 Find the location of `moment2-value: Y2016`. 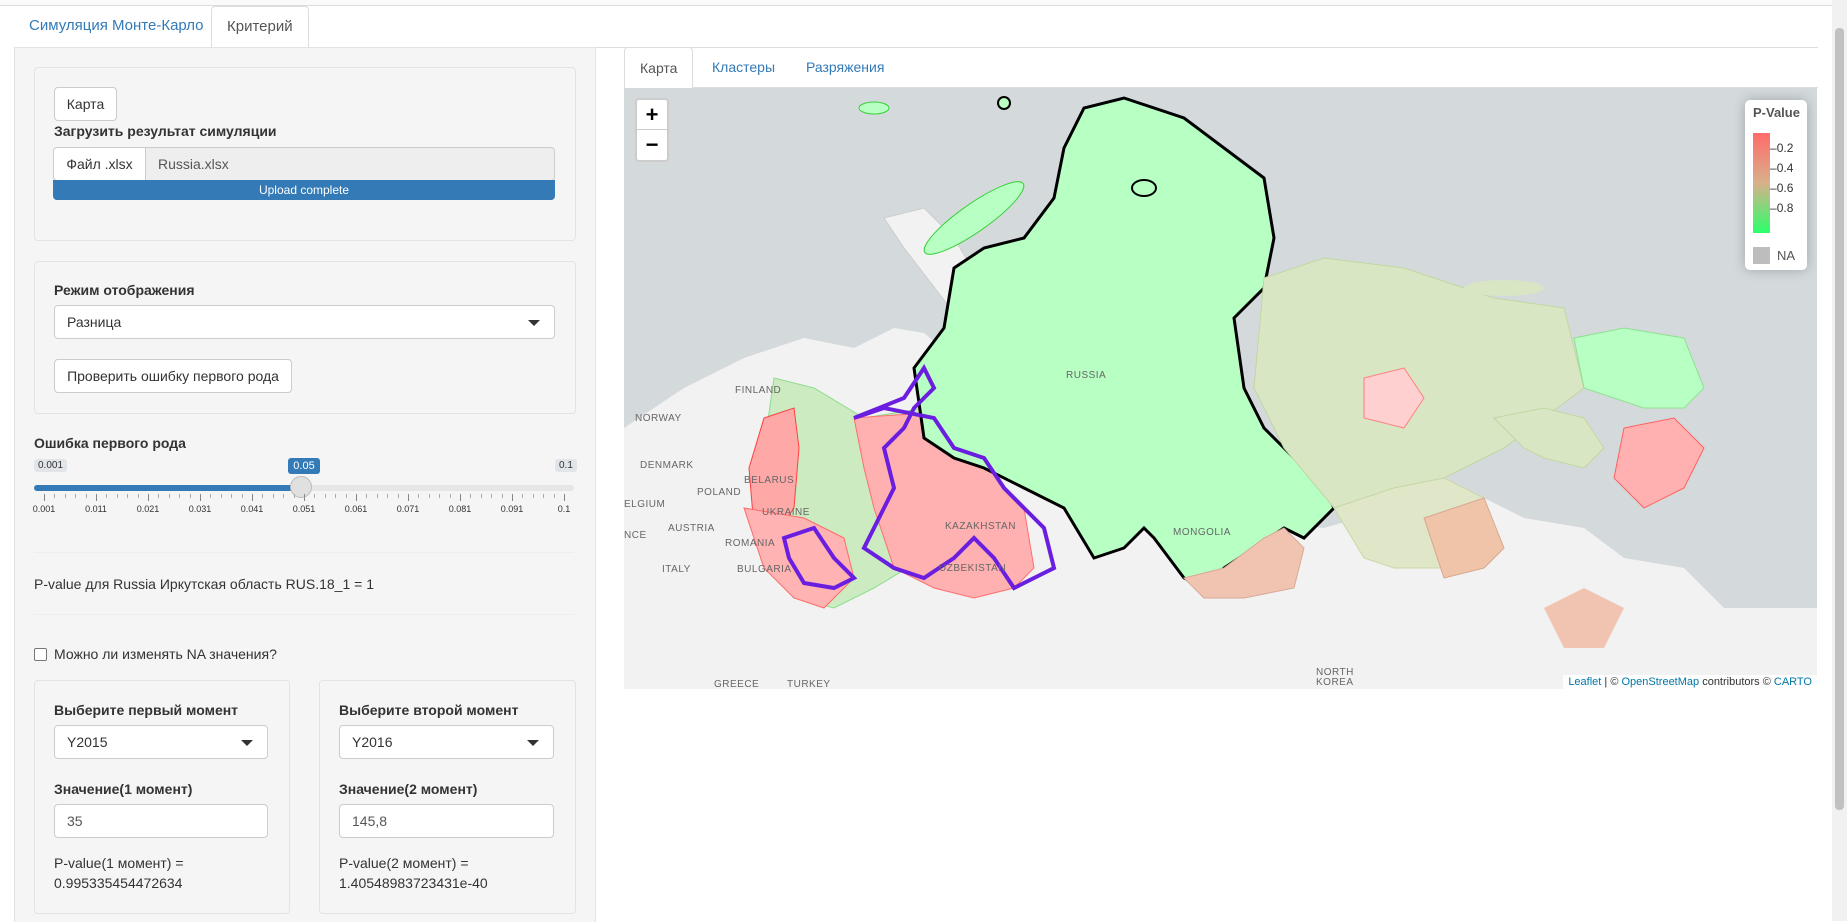

moment2-value: Y2016 is located at coordinates (372, 742).